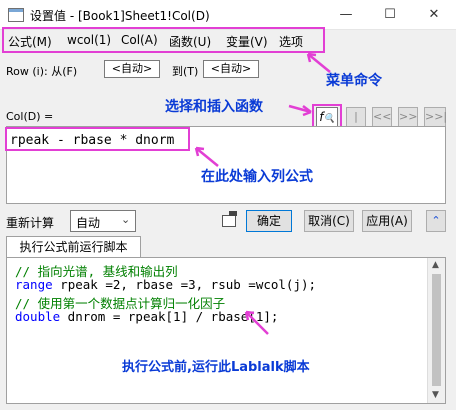 The image size is (456, 410). Describe the element at coordinates (354, 81) in the screenshot. I see `menu-callout: 菜单命令` at that location.